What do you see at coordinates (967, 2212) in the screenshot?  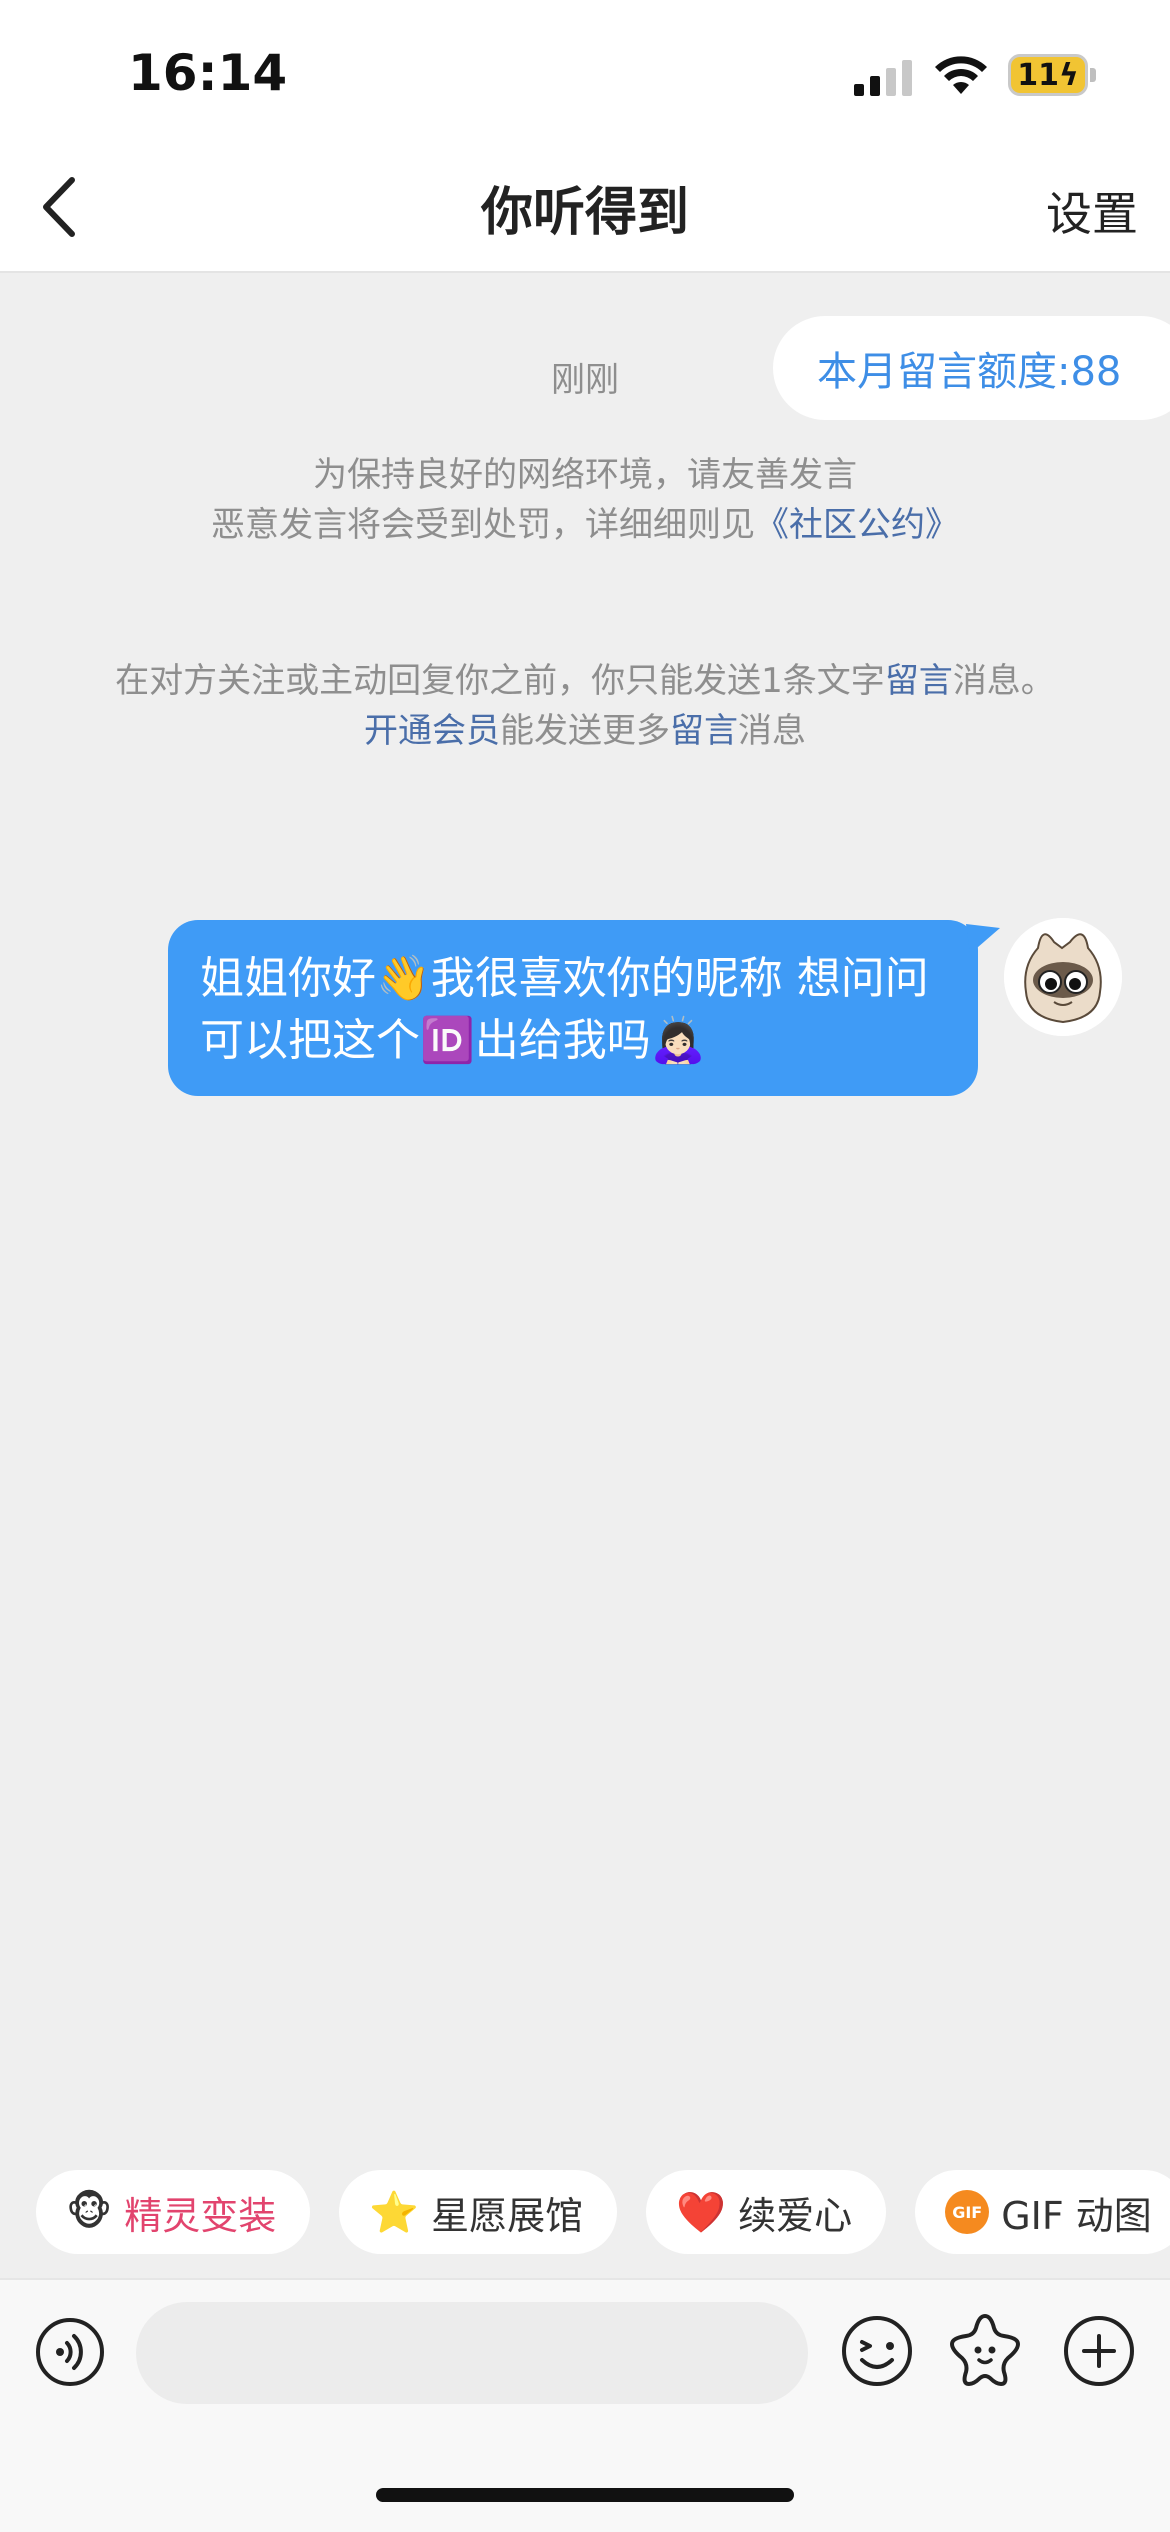 I see `gif-icon: GIF` at bounding box center [967, 2212].